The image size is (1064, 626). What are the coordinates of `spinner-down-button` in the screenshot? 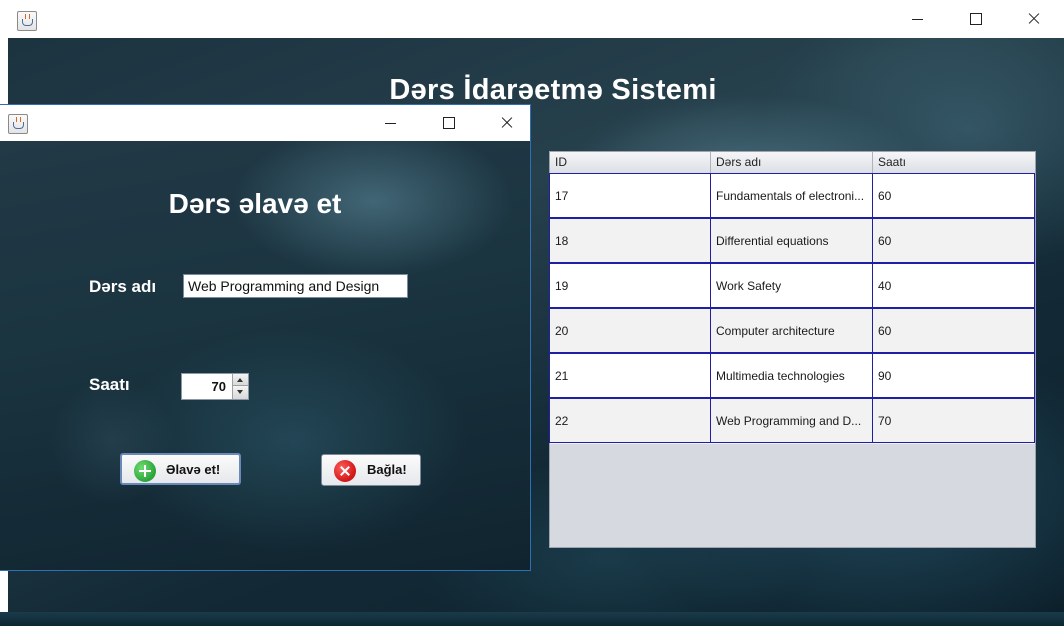 It's located at (240, 392).